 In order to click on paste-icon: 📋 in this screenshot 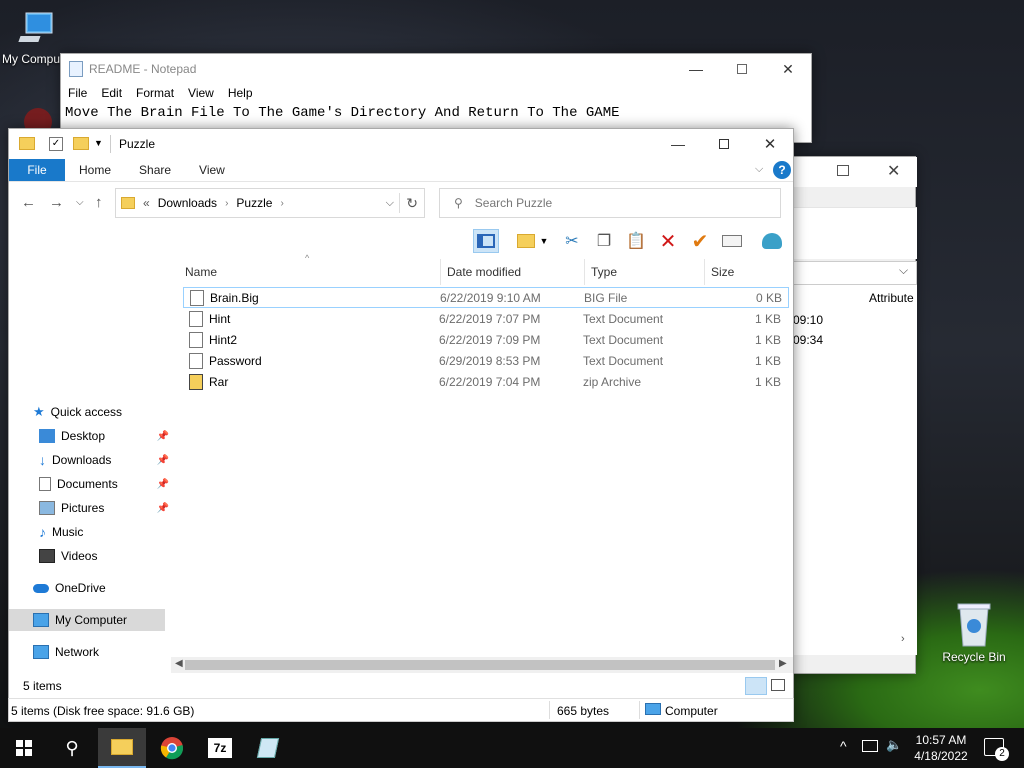, I will do `click(636, 241)`.